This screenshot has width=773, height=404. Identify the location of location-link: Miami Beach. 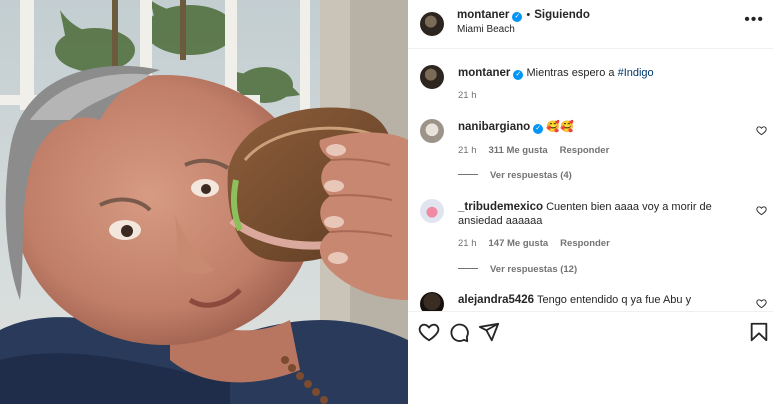
(486, 29).